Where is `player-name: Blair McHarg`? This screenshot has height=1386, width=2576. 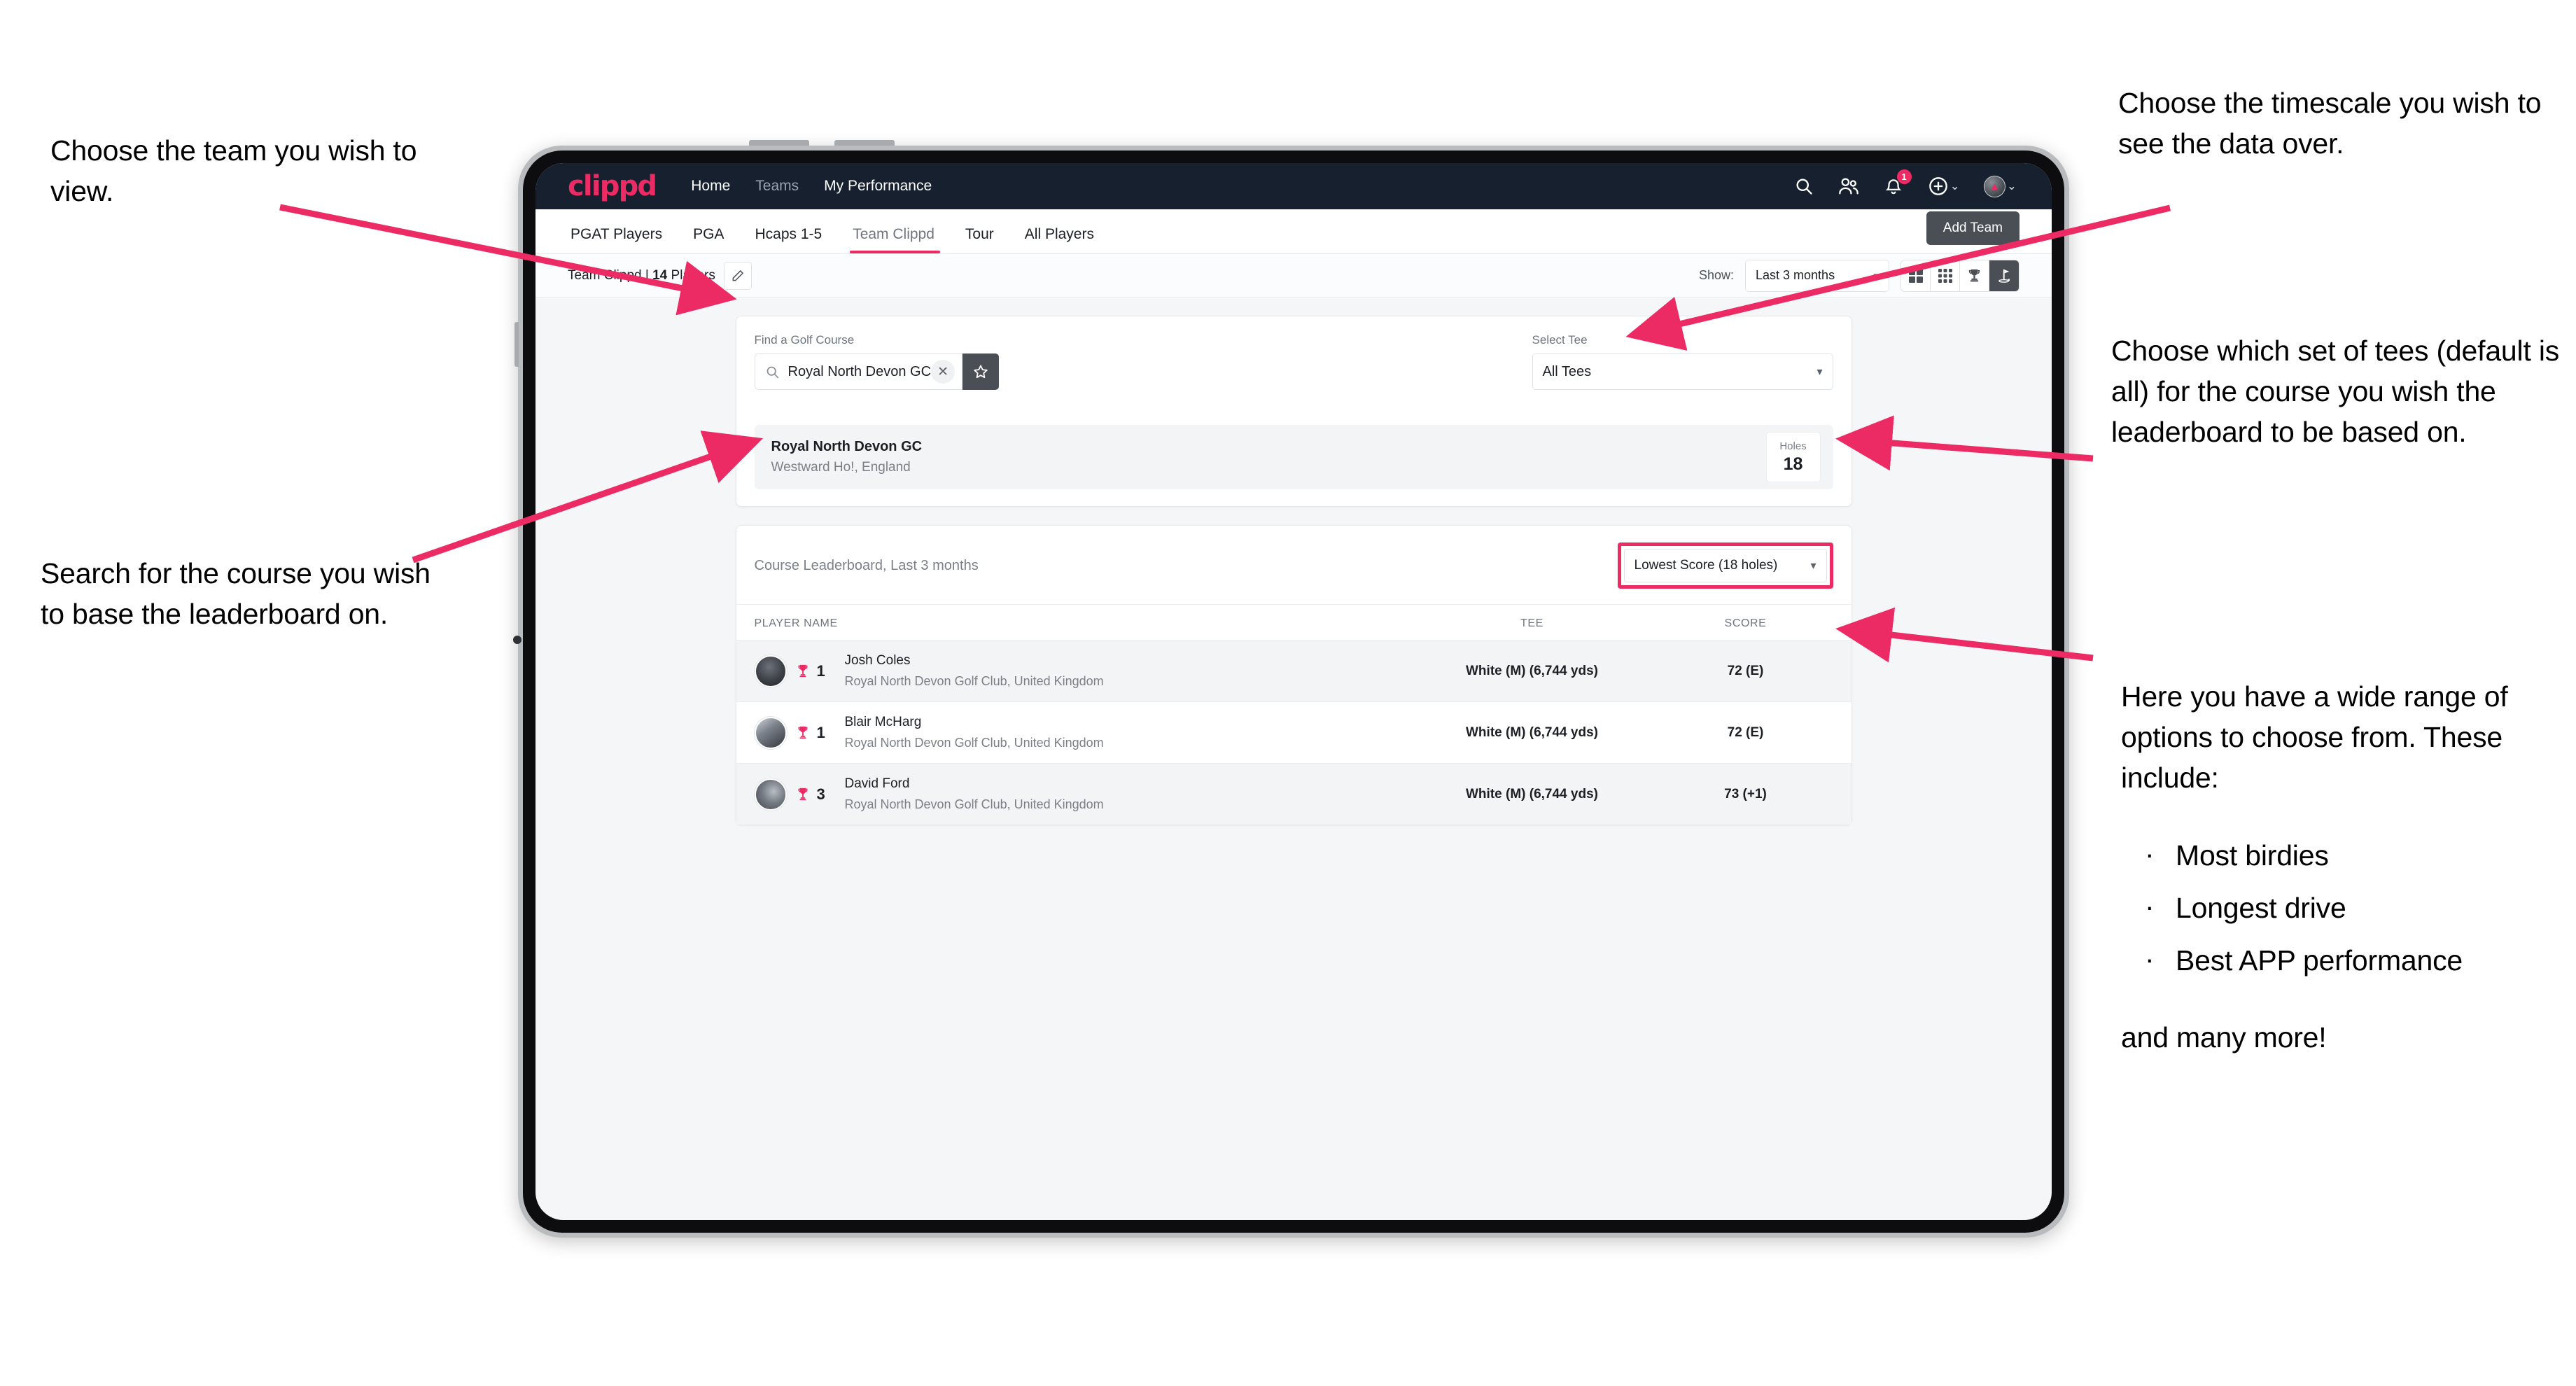
player-name: Blair McHarg is located at coordinates (883, 722).